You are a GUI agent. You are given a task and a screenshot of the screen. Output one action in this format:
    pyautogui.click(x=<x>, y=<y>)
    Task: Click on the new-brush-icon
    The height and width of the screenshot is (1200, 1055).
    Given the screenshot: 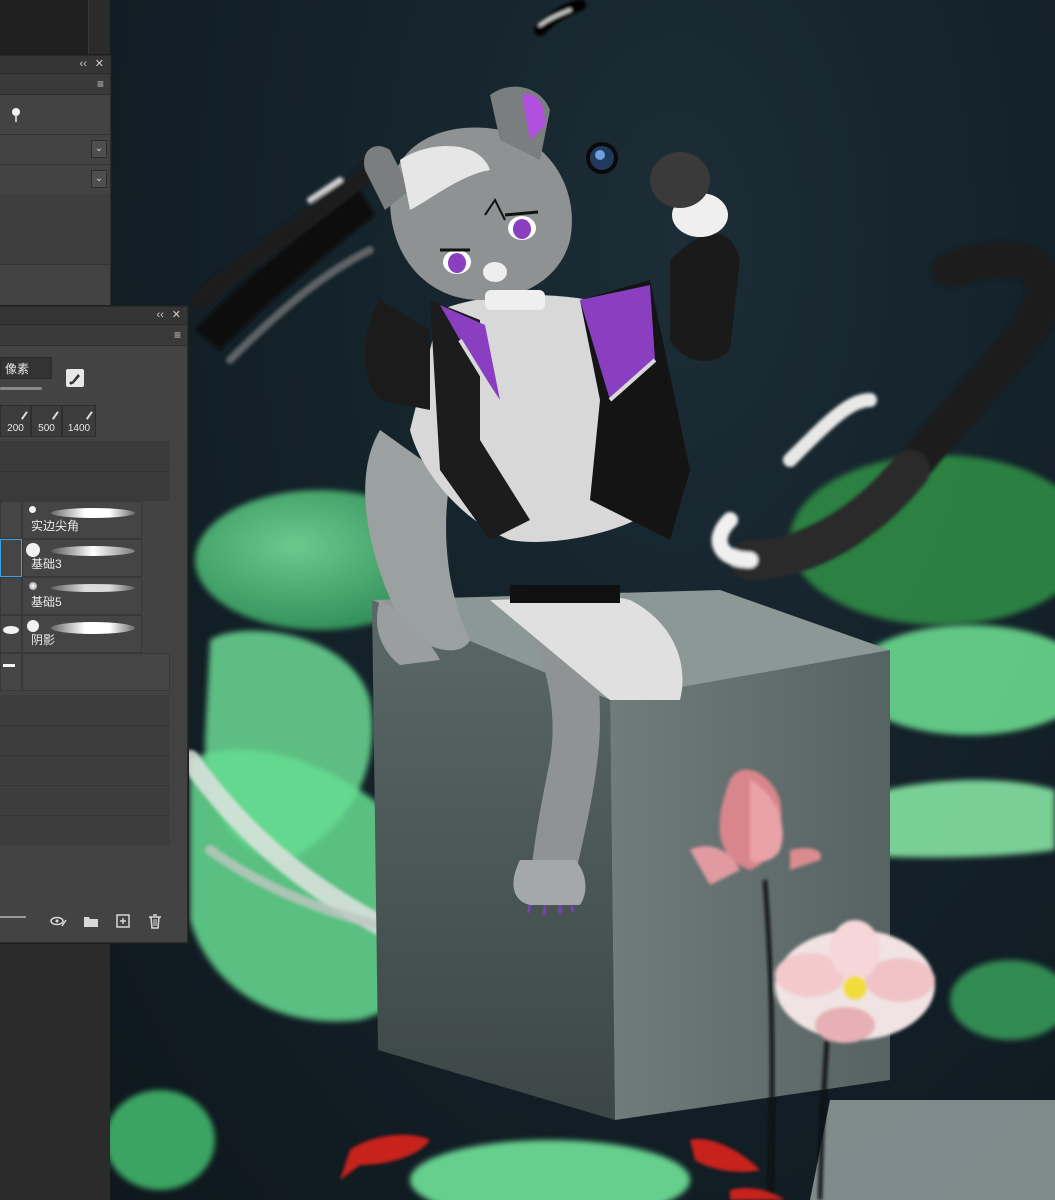 What is the action you would take?
    pyautogui.click(x=123, y=921)
    